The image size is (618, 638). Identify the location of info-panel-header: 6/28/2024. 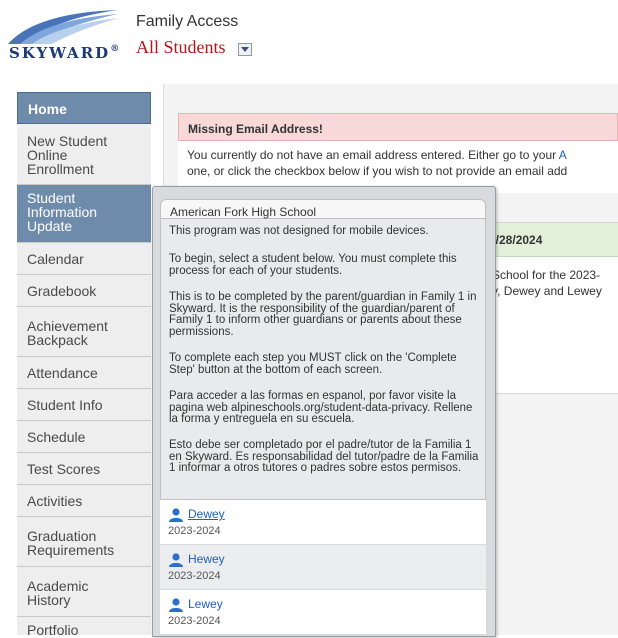
(552, 240).